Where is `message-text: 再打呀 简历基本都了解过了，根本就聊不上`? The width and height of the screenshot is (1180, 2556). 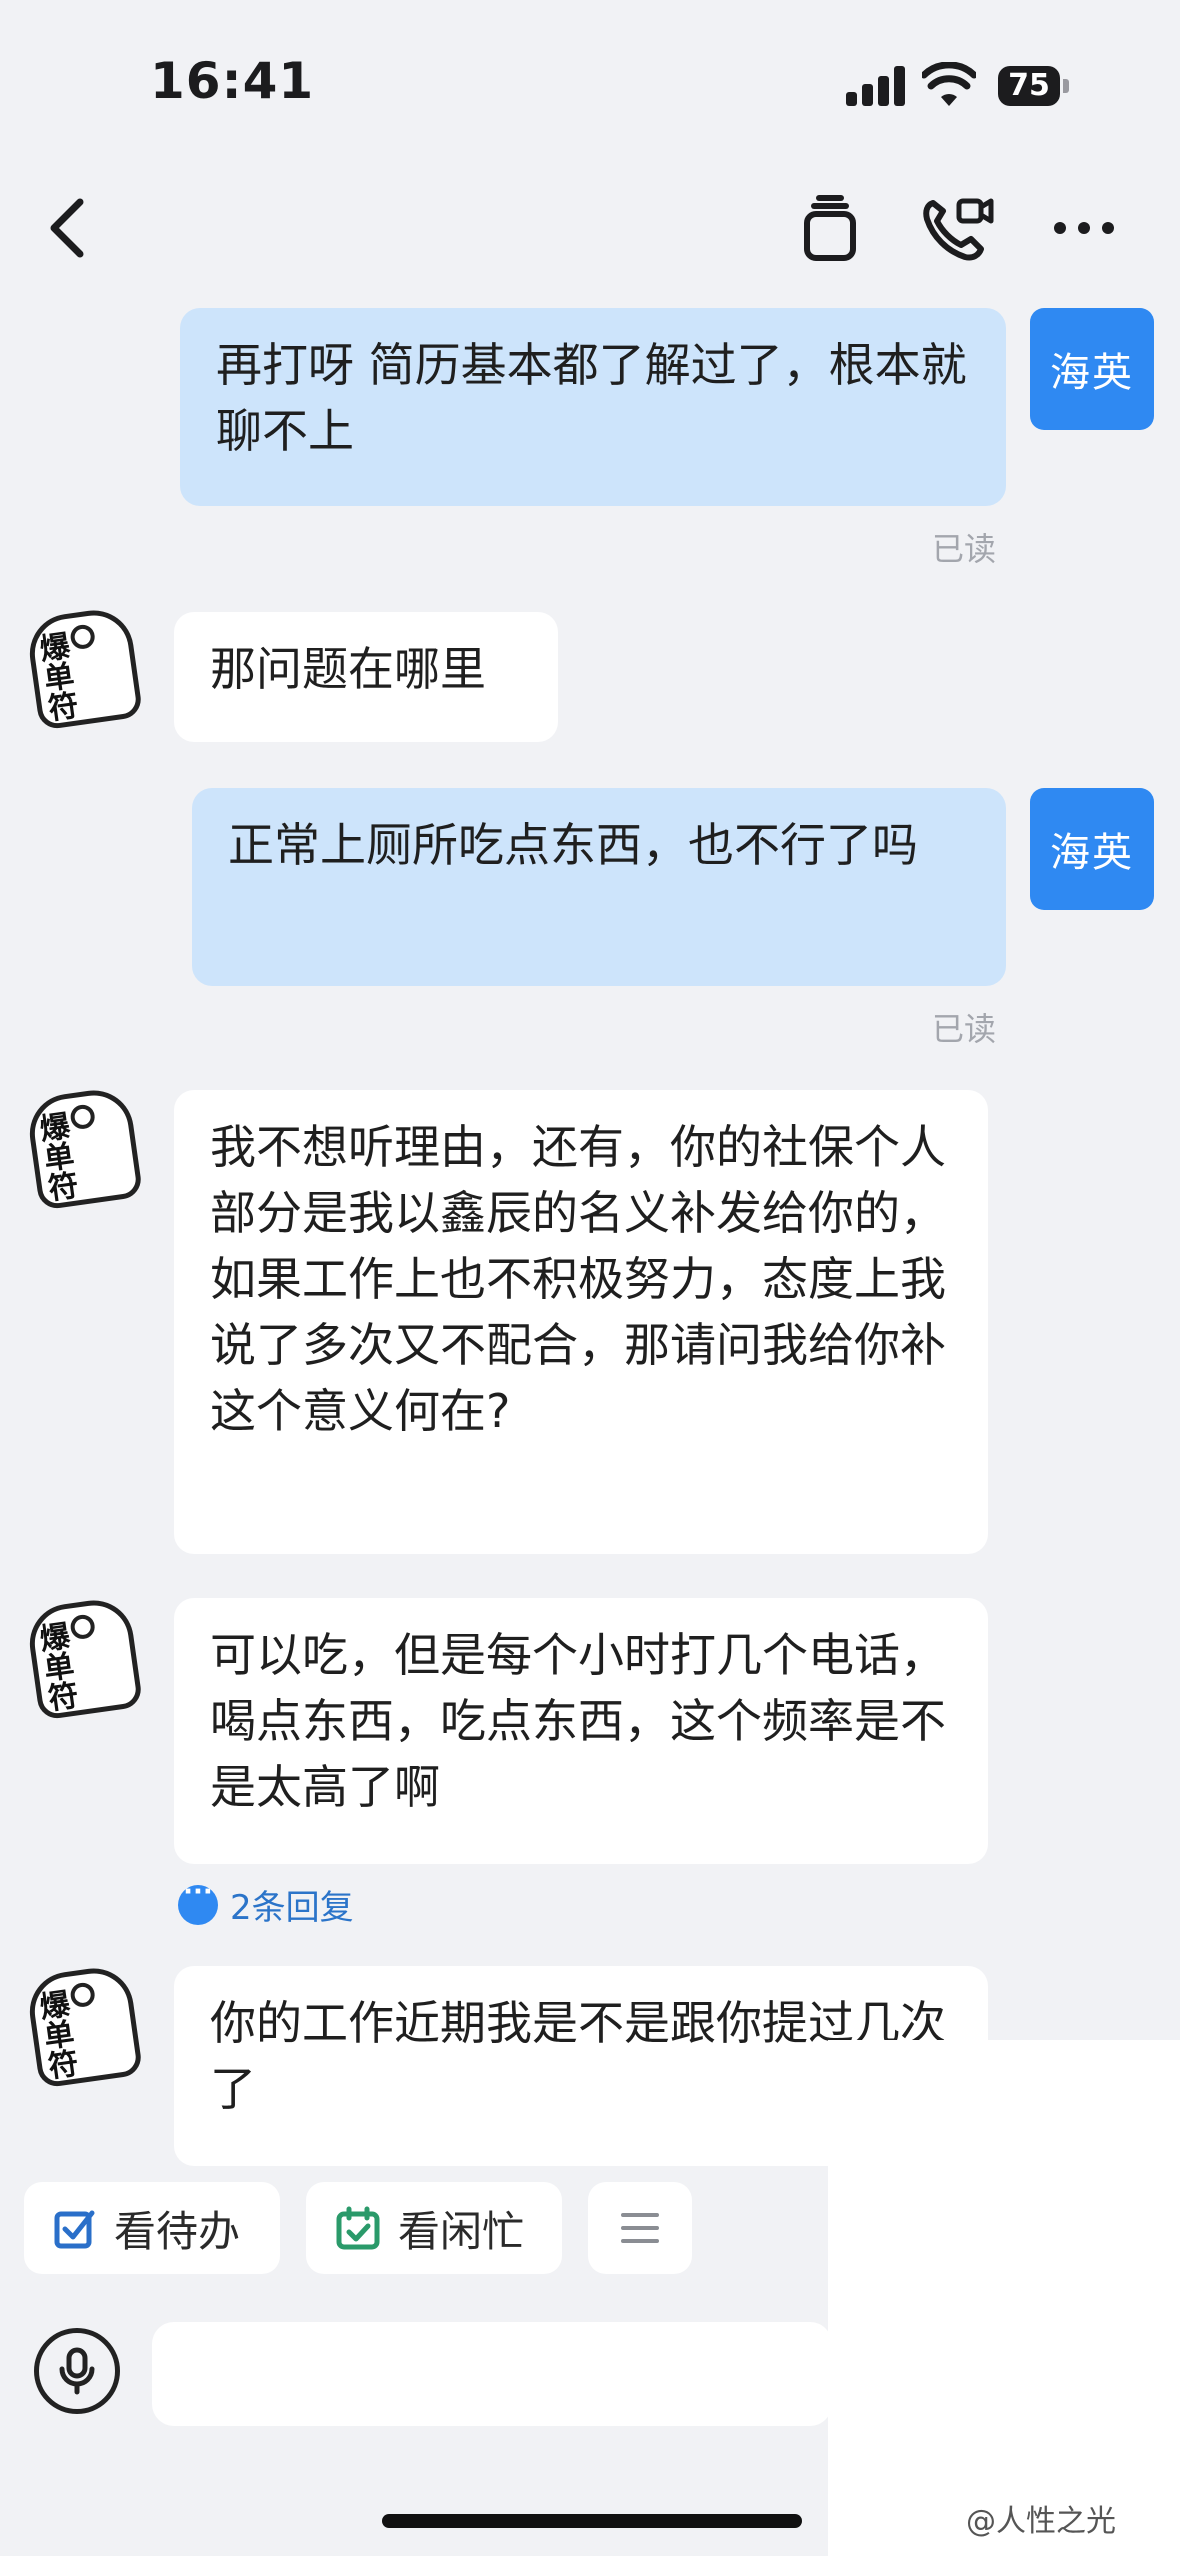
message-text: 再打呀 简历基本都了解过了，根本就聊不上 is located at coordinates (591, 398).